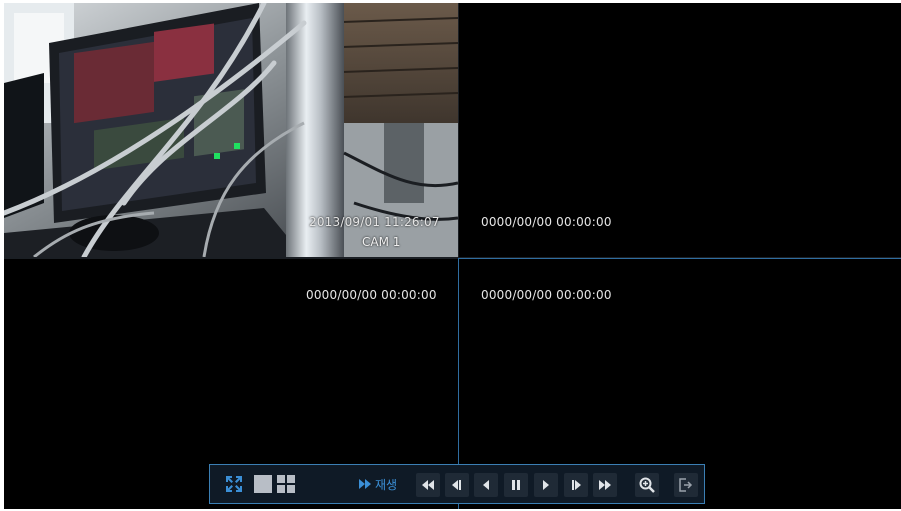  I want to click on camera-2-timestamp: 0000/00/00 00:00:00, so click(546, 222).